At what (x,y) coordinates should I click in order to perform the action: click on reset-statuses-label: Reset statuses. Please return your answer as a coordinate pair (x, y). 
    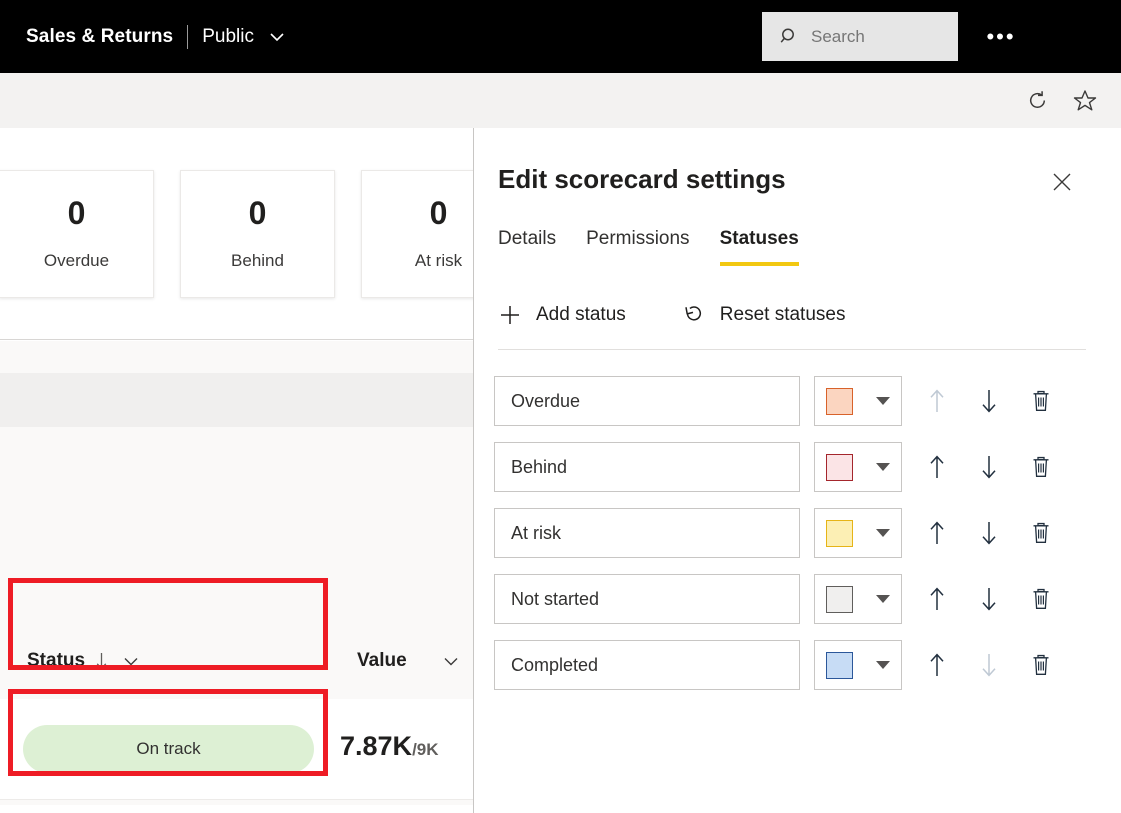
    Looking at the image, I should click on (782, 314).